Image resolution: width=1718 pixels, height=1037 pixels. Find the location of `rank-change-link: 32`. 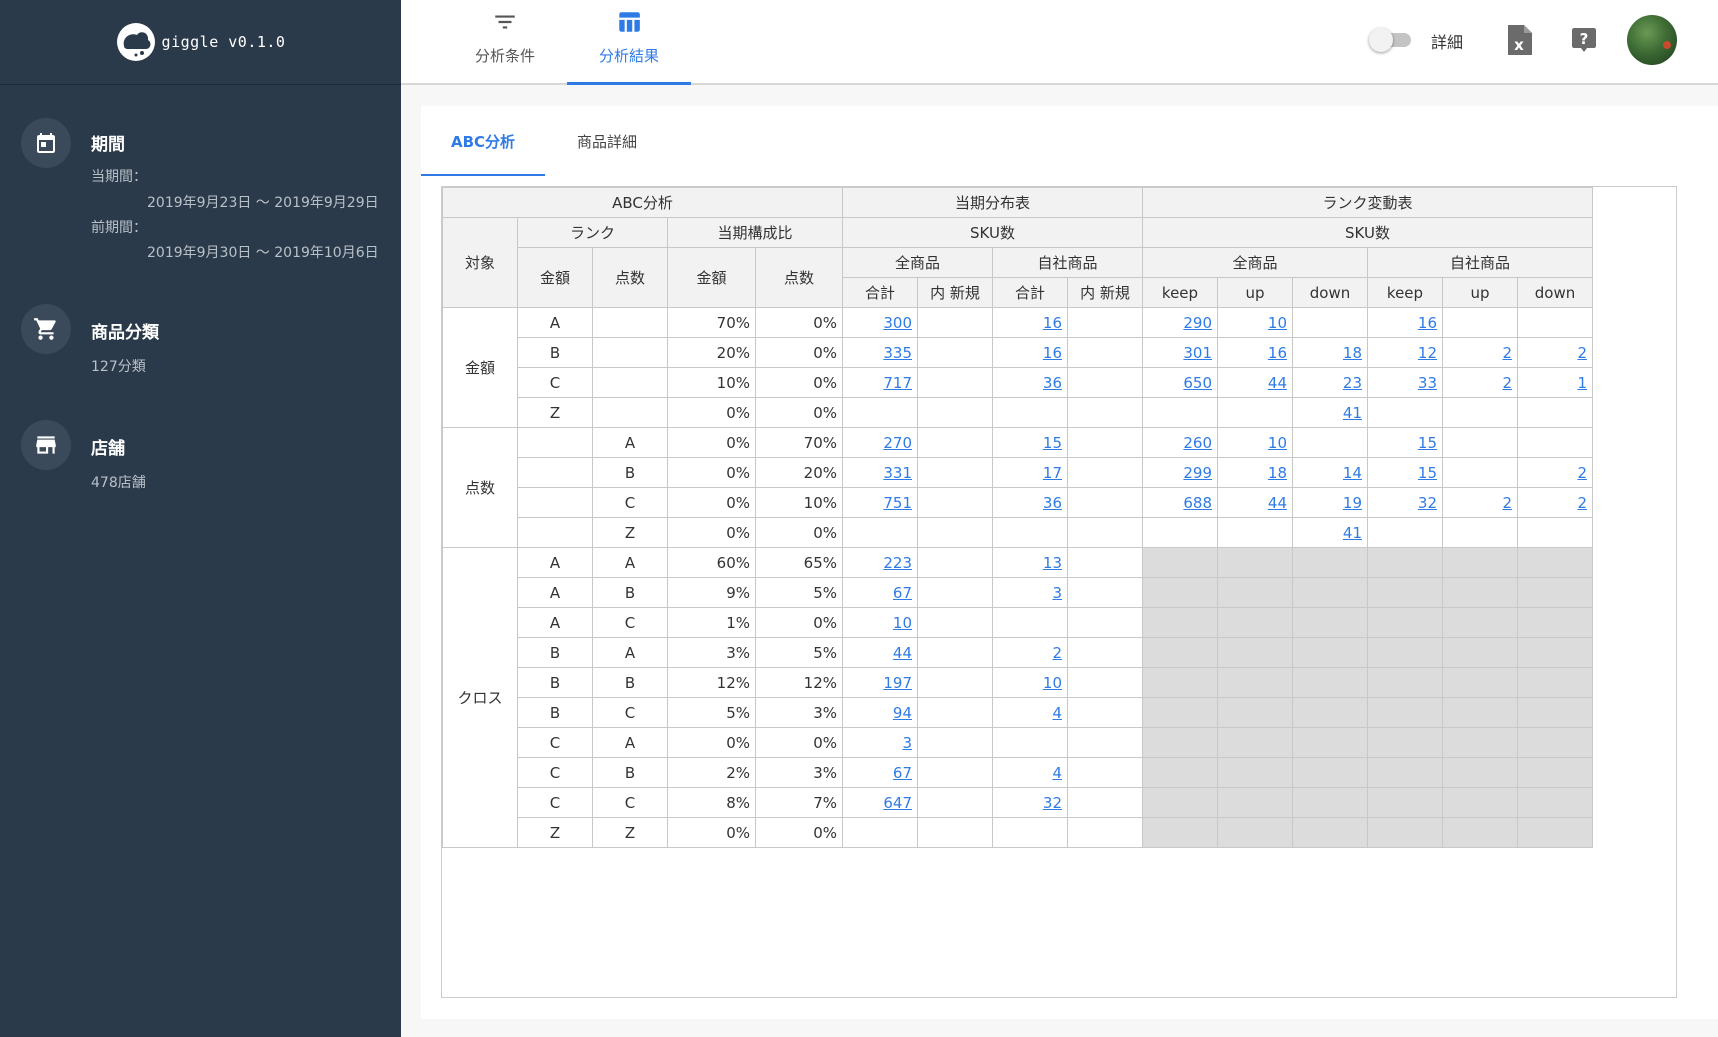

rank-change-link: 32 is located at coordinates (1427, 503).